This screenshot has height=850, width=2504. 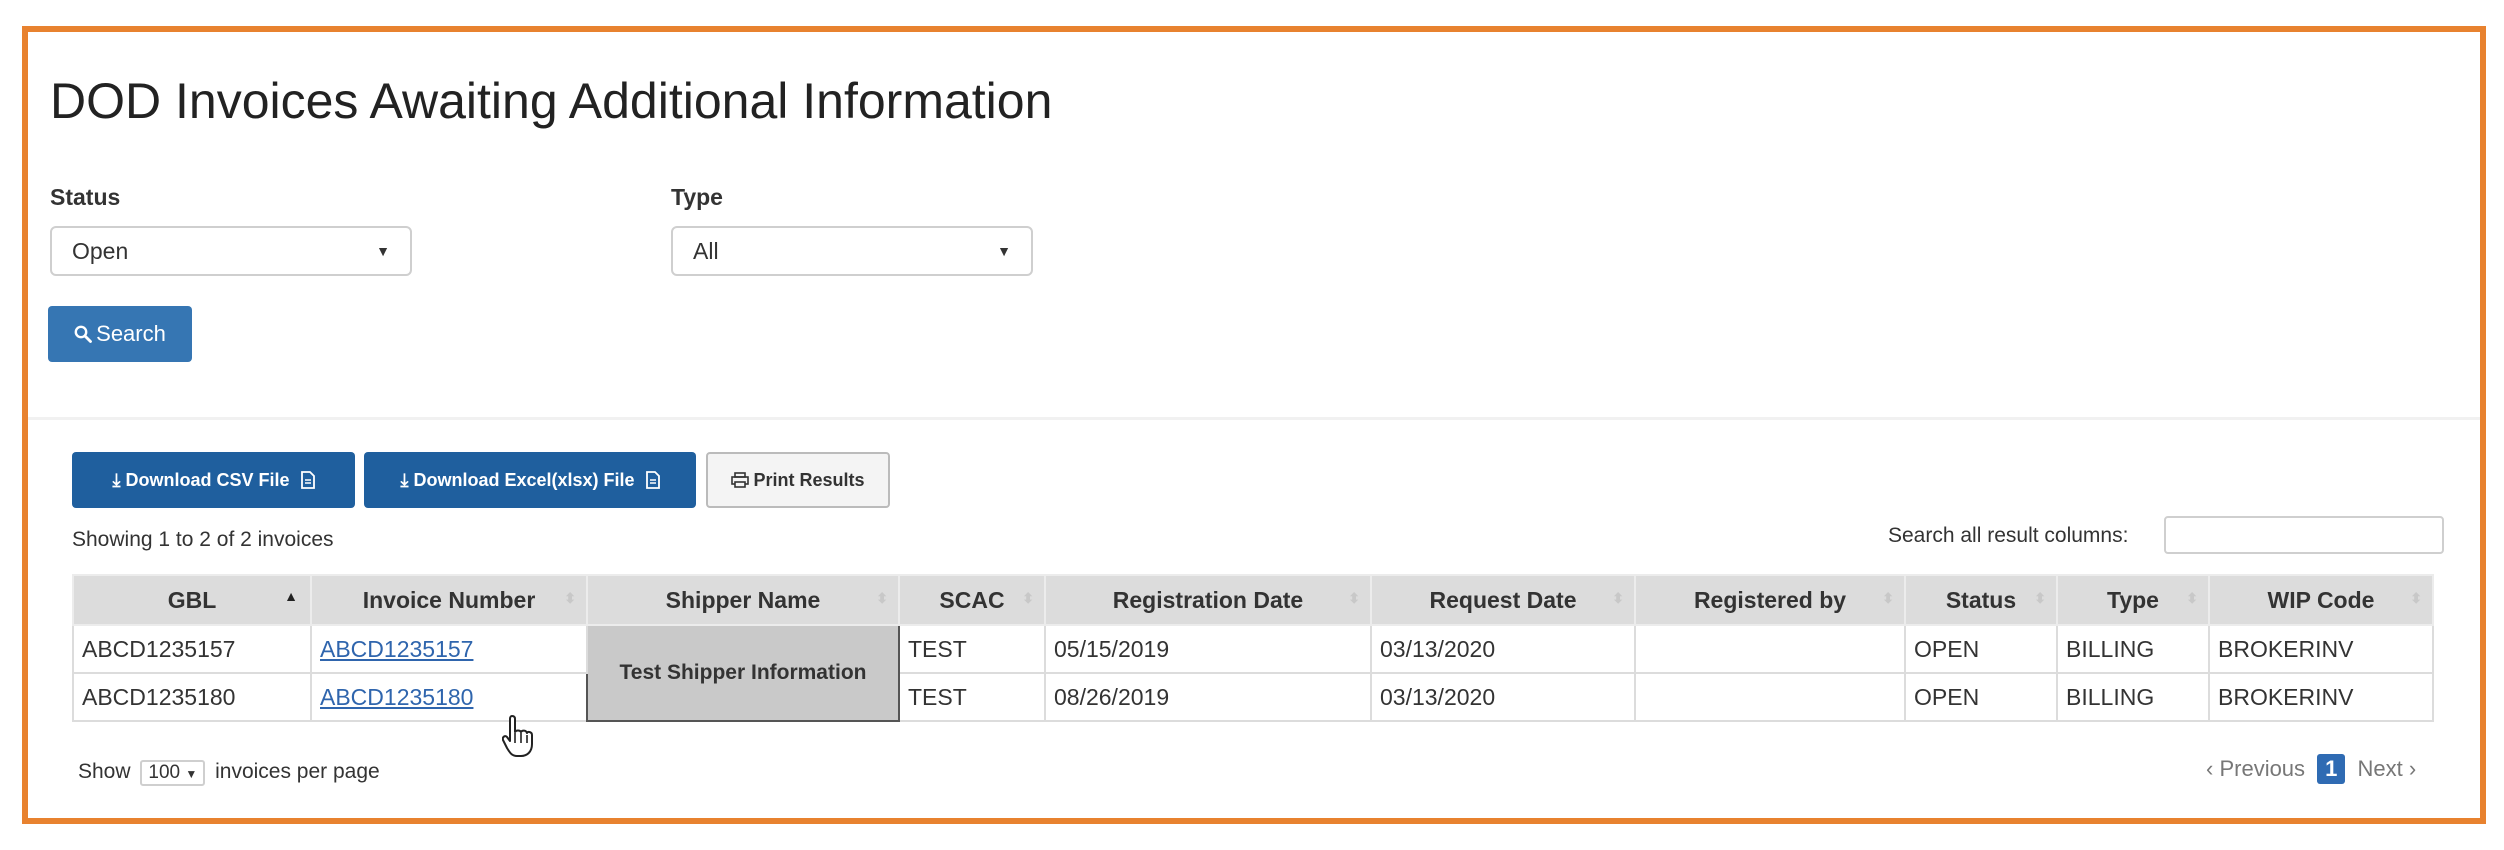 What do you see at coordinates (104, 771) in the screenshot?
I see `show-label: Show` at bounding box center [104, 771].